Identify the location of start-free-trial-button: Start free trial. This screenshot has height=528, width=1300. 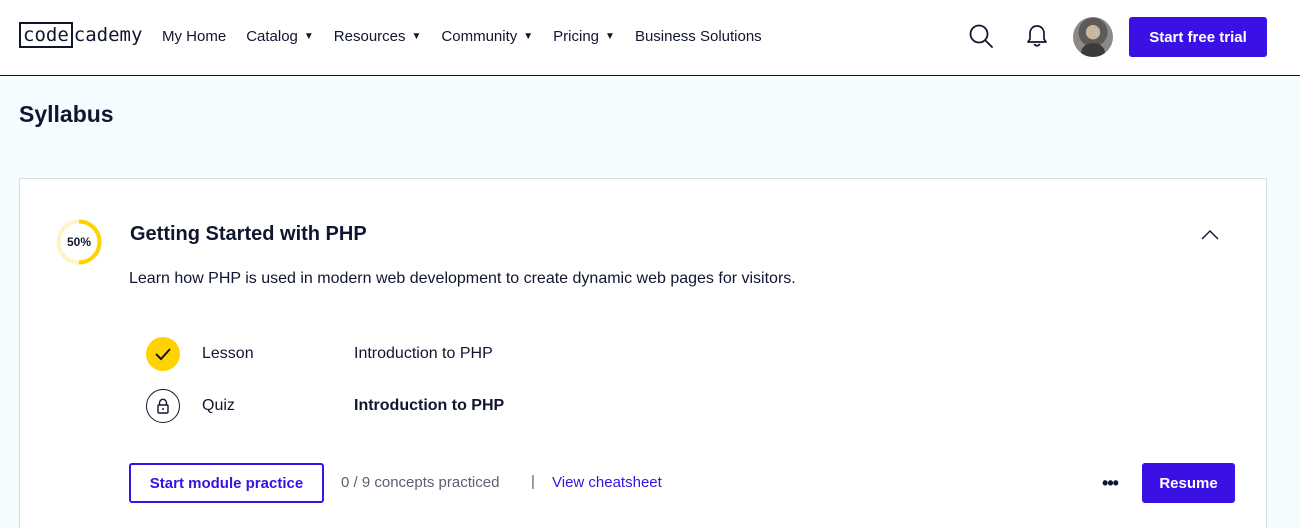
(1198, 37).